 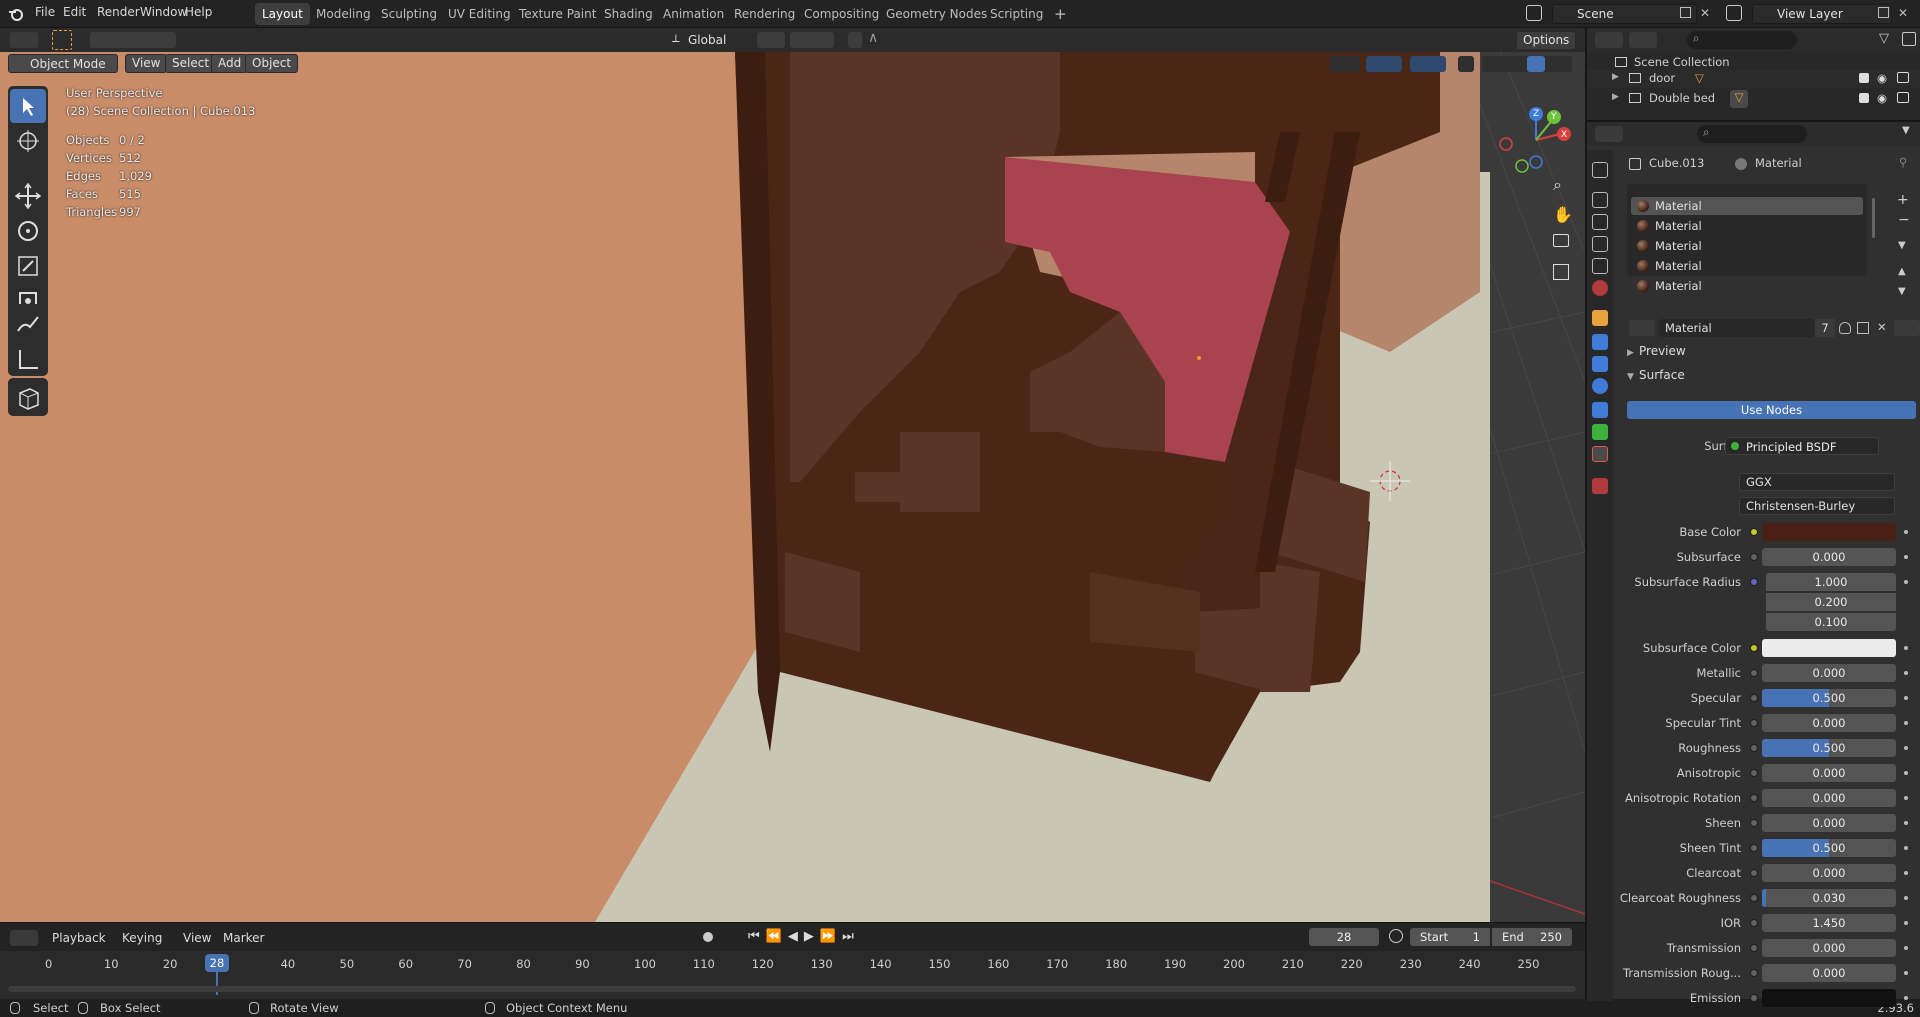 What do you see at coordinates (1682, 62) in the screenshot?
I see `scene-collection-label: Scene Collection` at bounding box center [1682, 62].